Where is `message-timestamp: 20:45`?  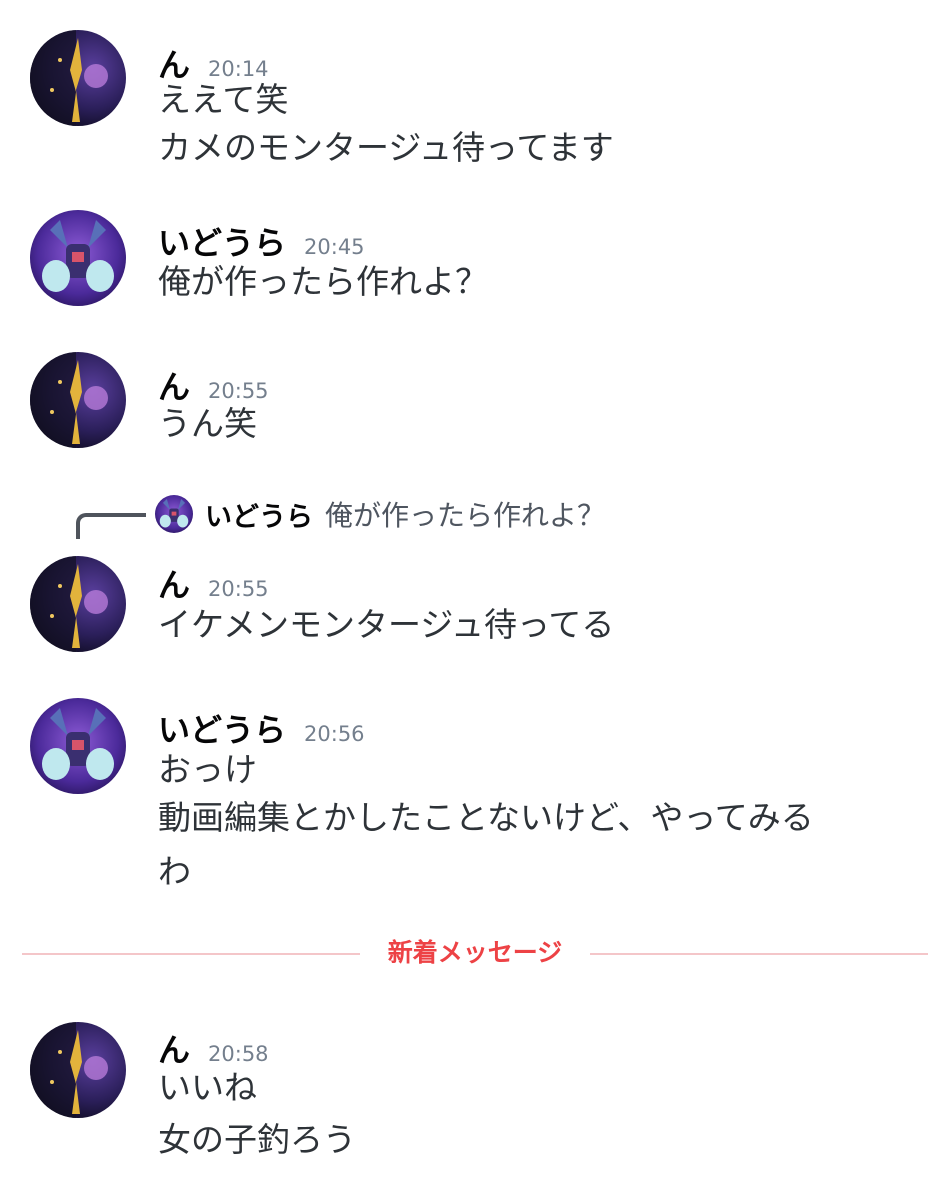
message-timestamp: 20:45 is located at coordinates (334, 247).